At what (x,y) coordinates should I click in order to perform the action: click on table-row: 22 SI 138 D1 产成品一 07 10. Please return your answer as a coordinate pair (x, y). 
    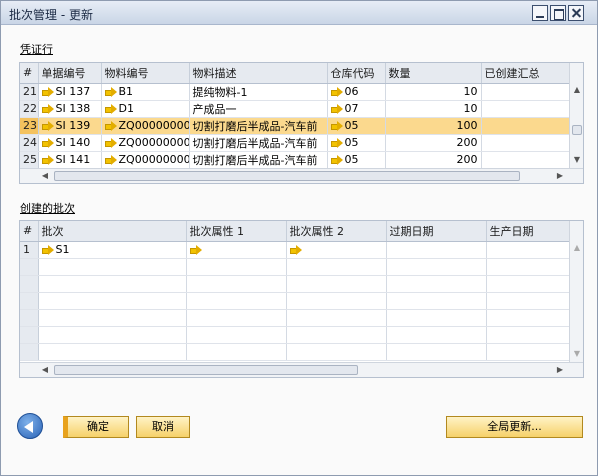
    Looking at the image, I should click on (295, 109).